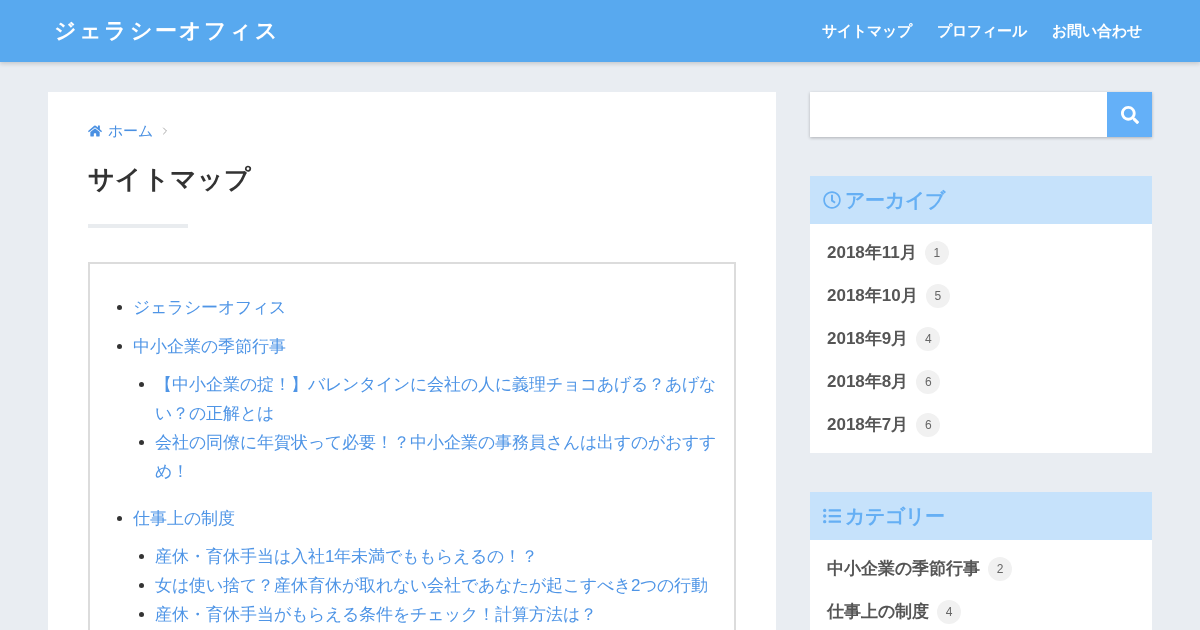 The image size is (1200, 630). I want to click on category-link: 仕事上の制度, so click(878, 611).